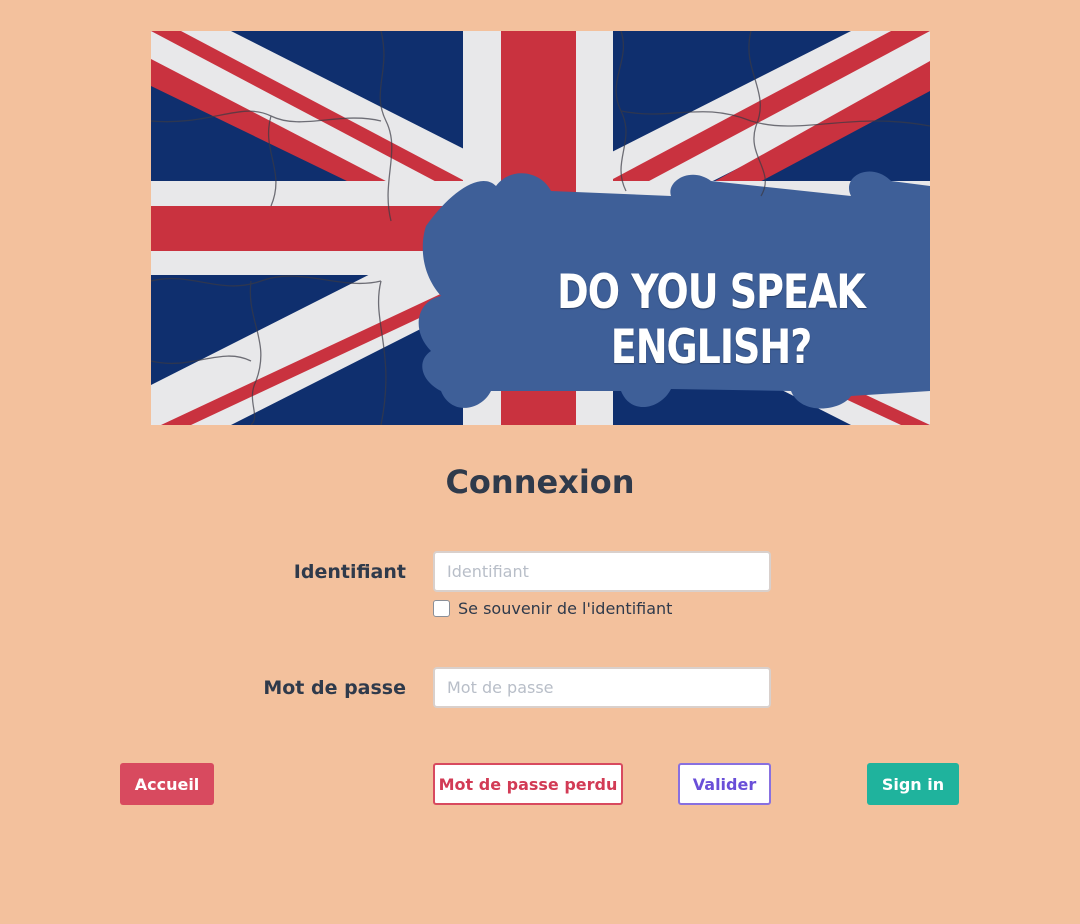 The width and height of the screenshot is (1080, 924). I want to click on identifiant-label: Identifiant, so click(349, 572).